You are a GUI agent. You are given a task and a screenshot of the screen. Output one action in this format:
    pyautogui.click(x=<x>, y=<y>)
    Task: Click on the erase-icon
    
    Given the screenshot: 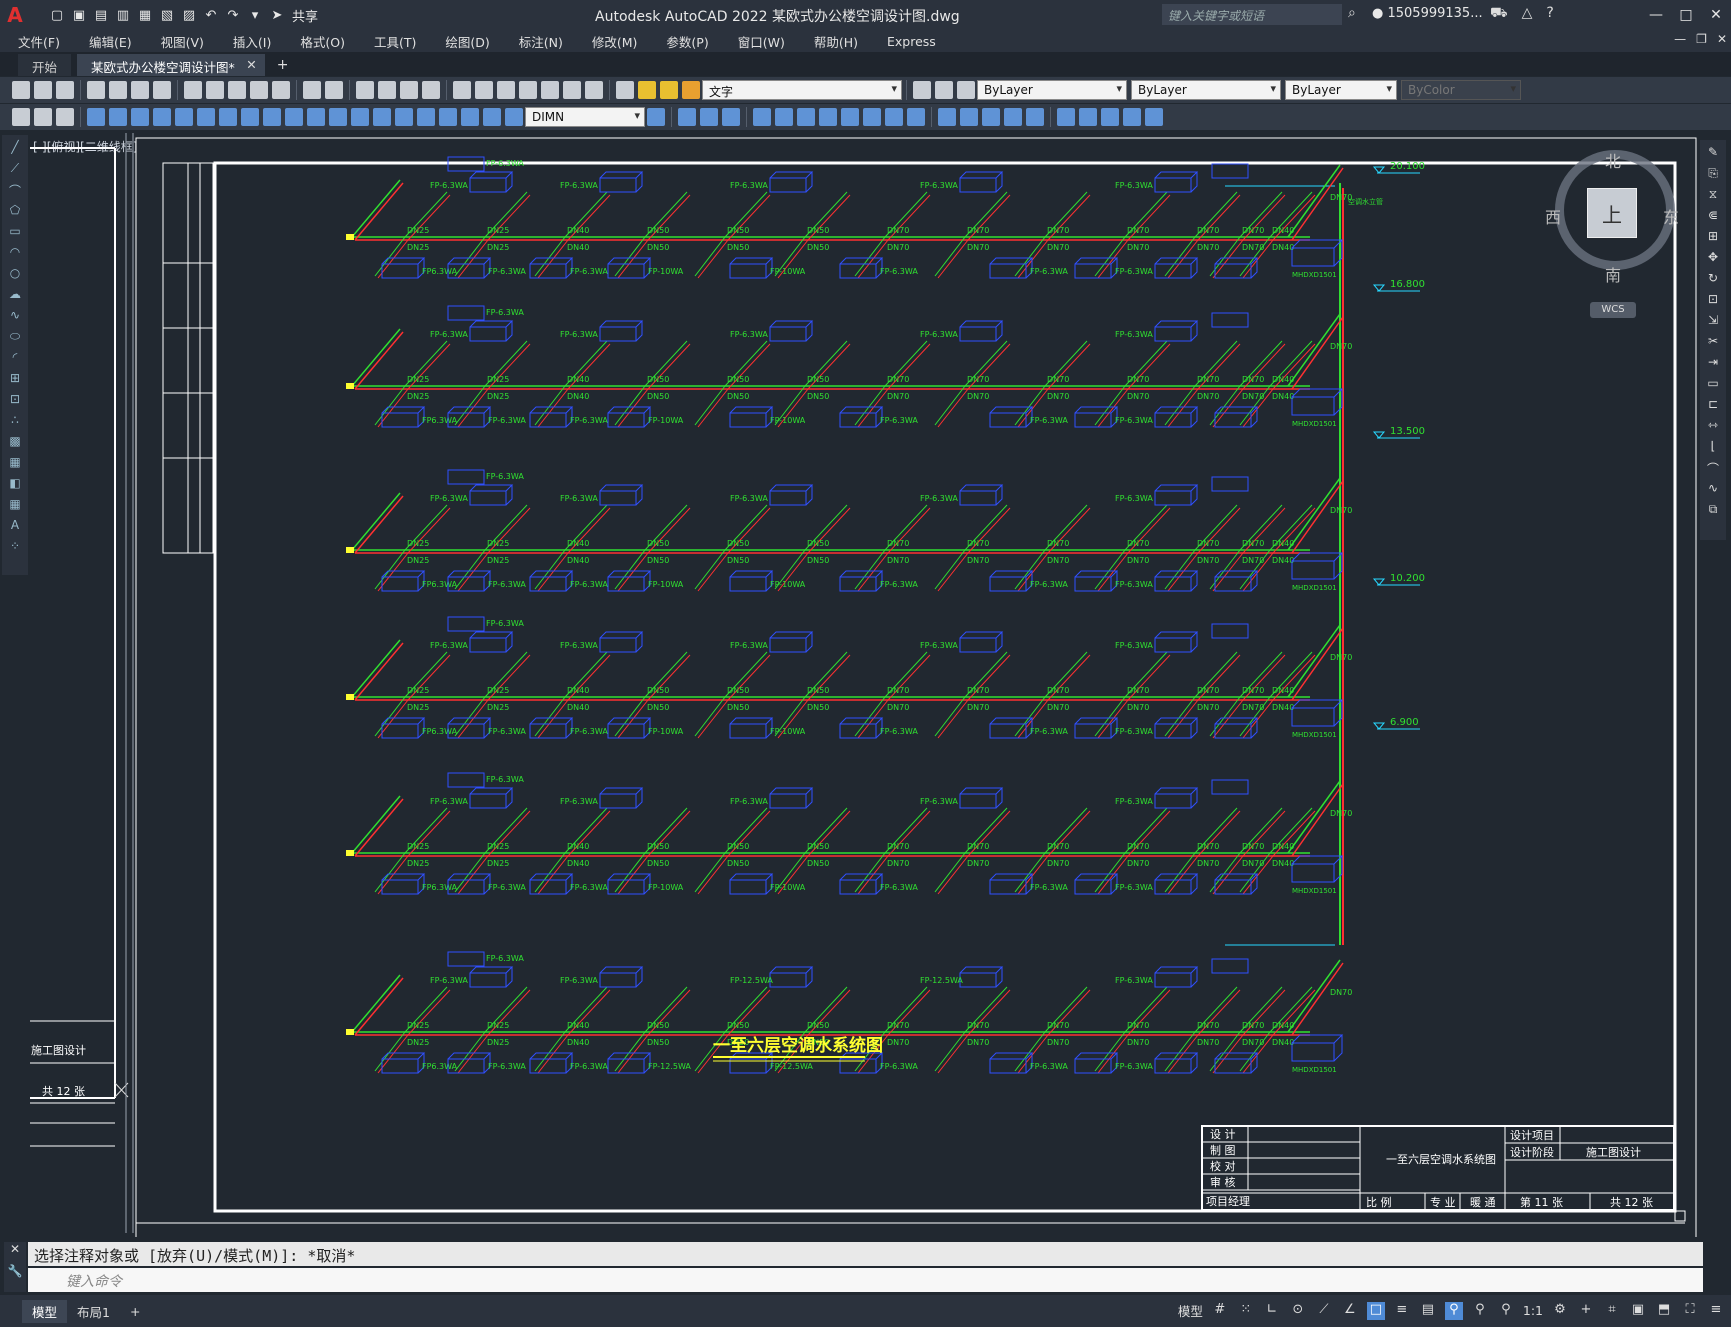 What is the action you would take?
    pyautogui.click(x=687, y=117)
    